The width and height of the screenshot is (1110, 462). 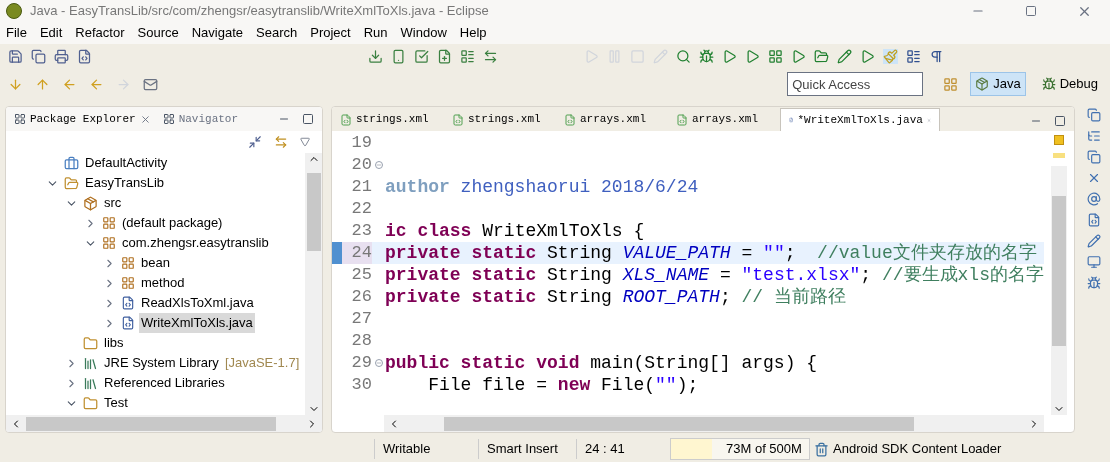 I want to click on tree-item: Referenced Libraries, so click(x=164, y=383).